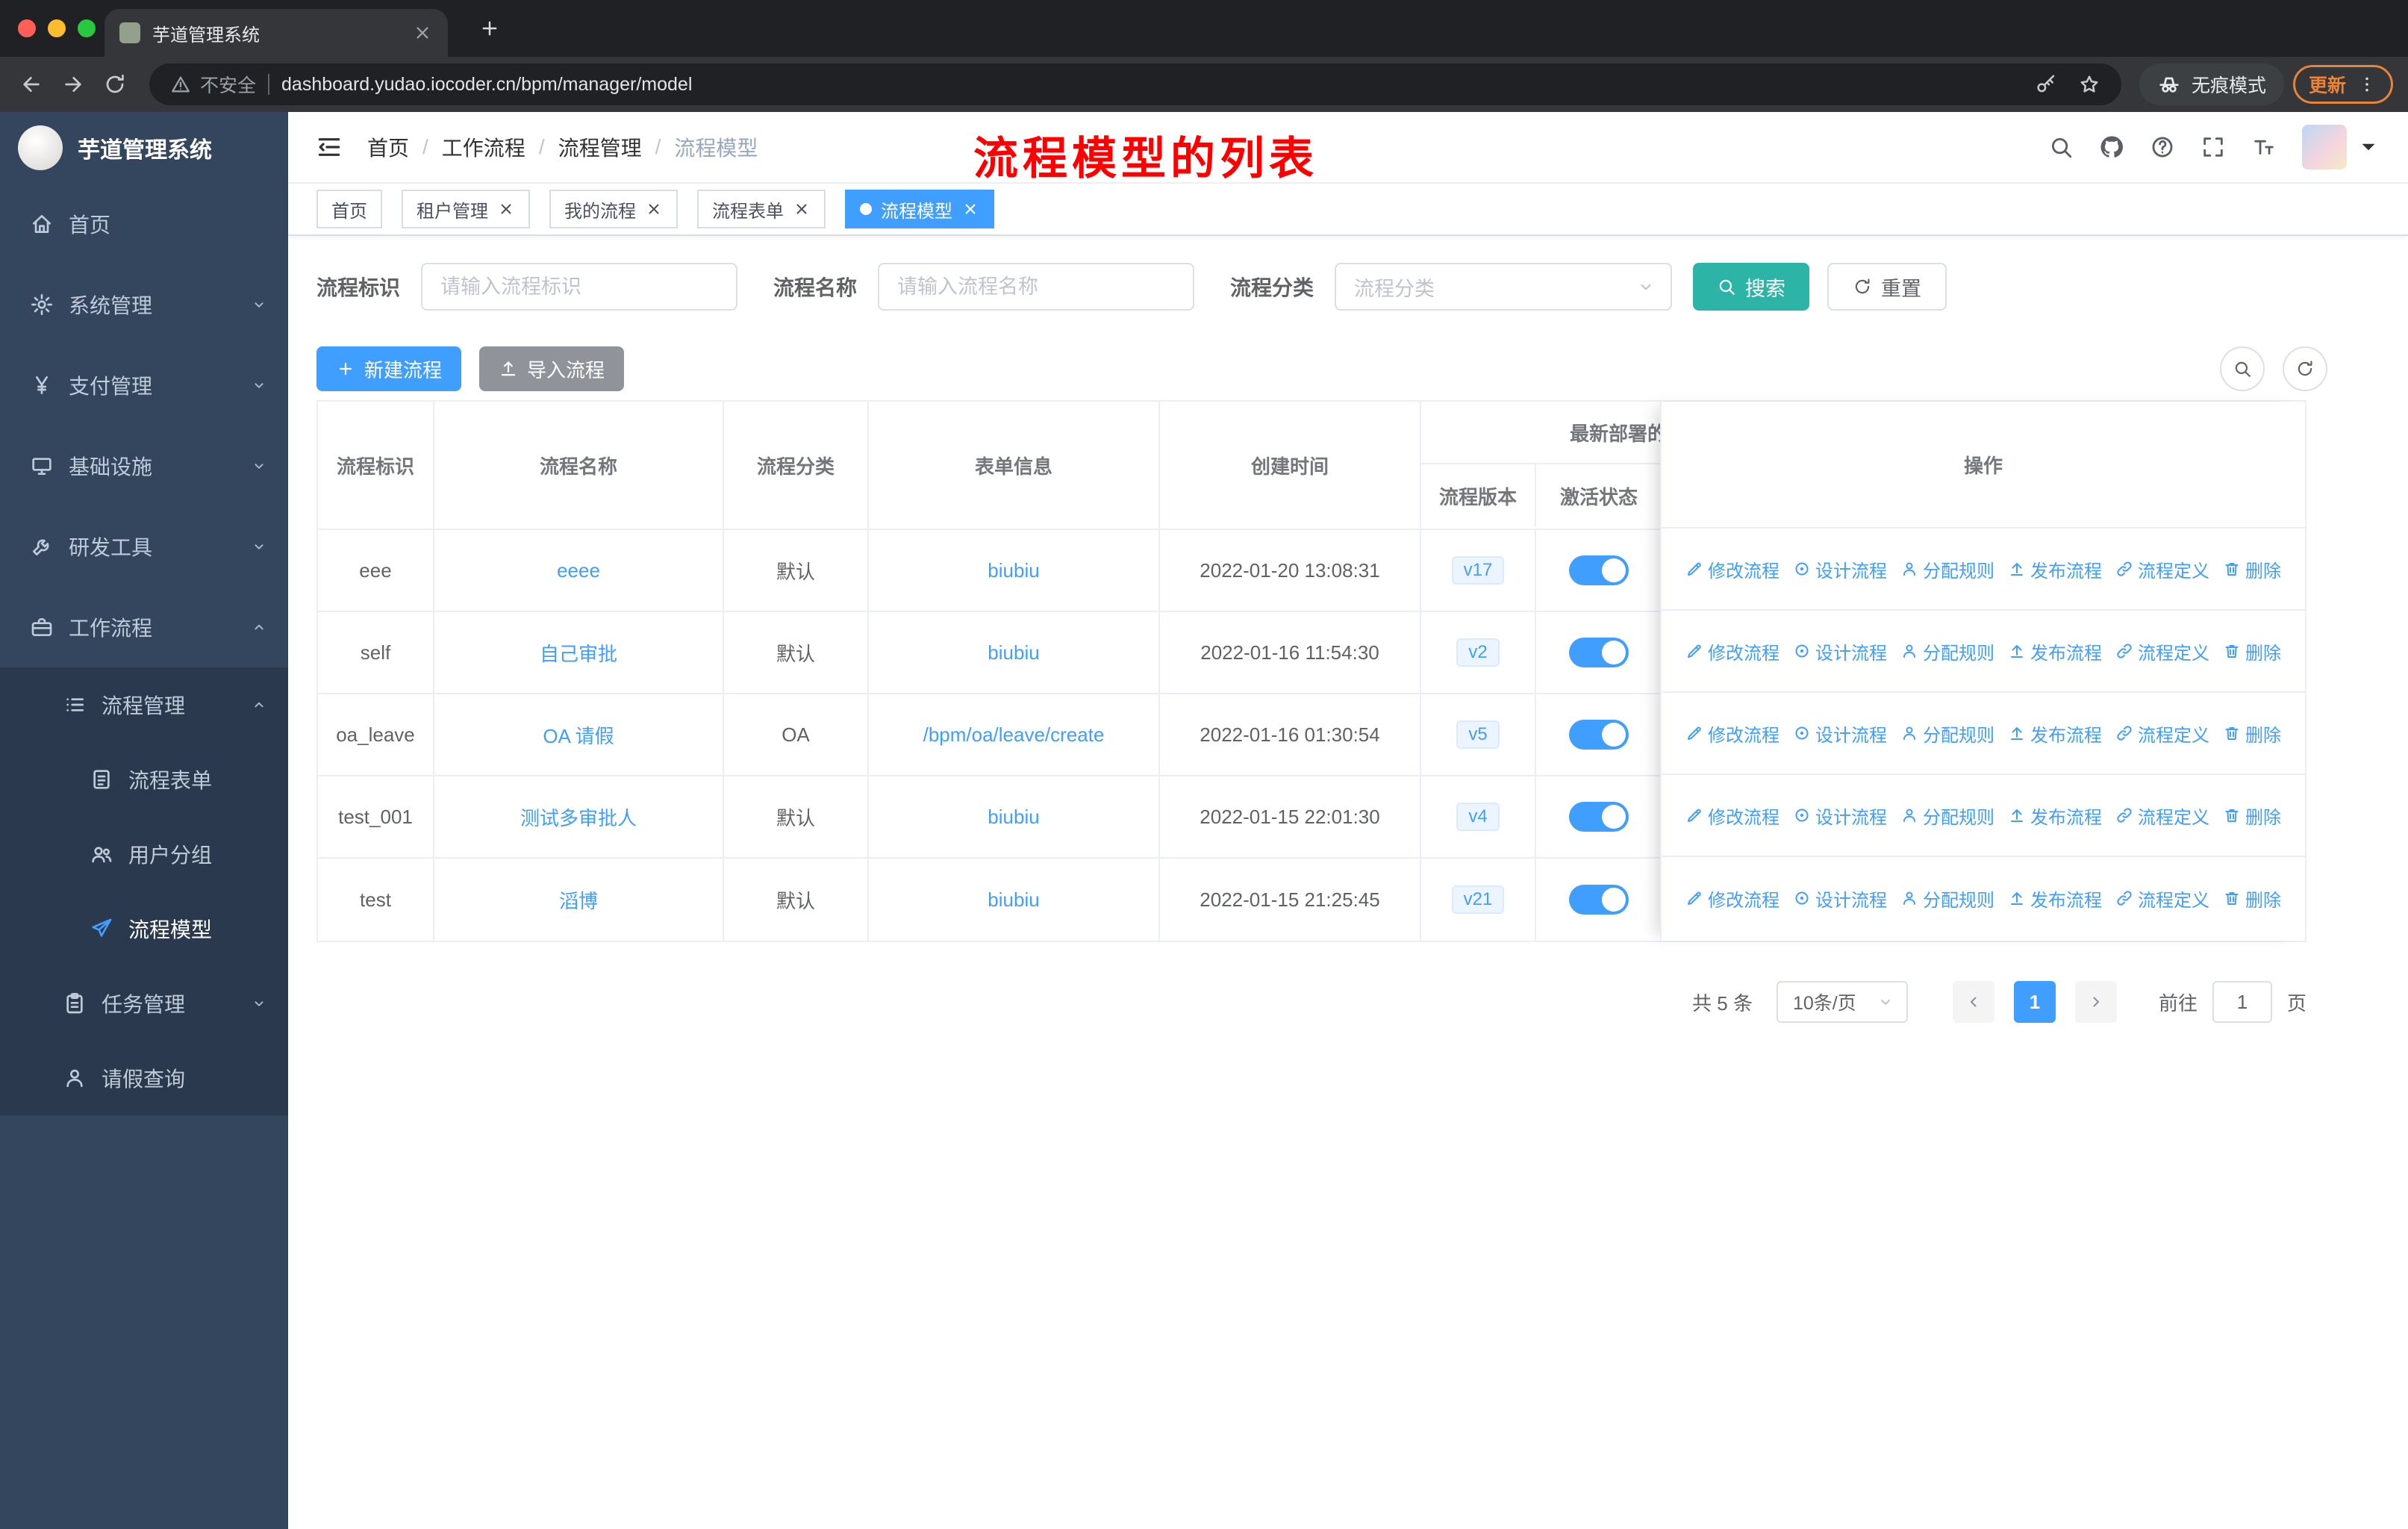 The width and height of the screenshot is (2408, 1529). Describe the element at coordinates (578, 570) in the screenshot. I see `process-name-link: eeee` at that location.